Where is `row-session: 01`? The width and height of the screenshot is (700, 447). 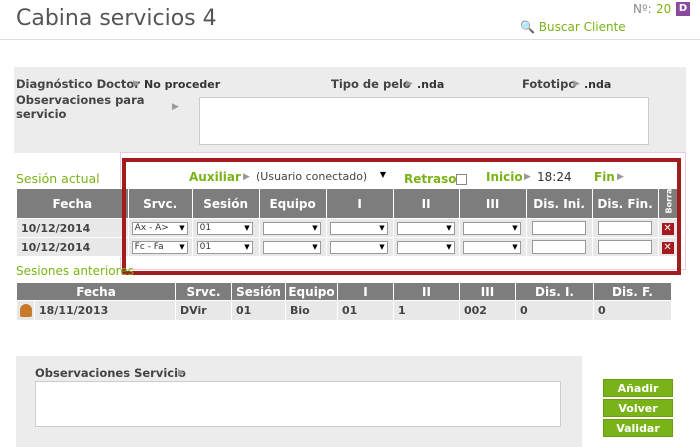 row-session: 01 is located at coordinates (258, 310).